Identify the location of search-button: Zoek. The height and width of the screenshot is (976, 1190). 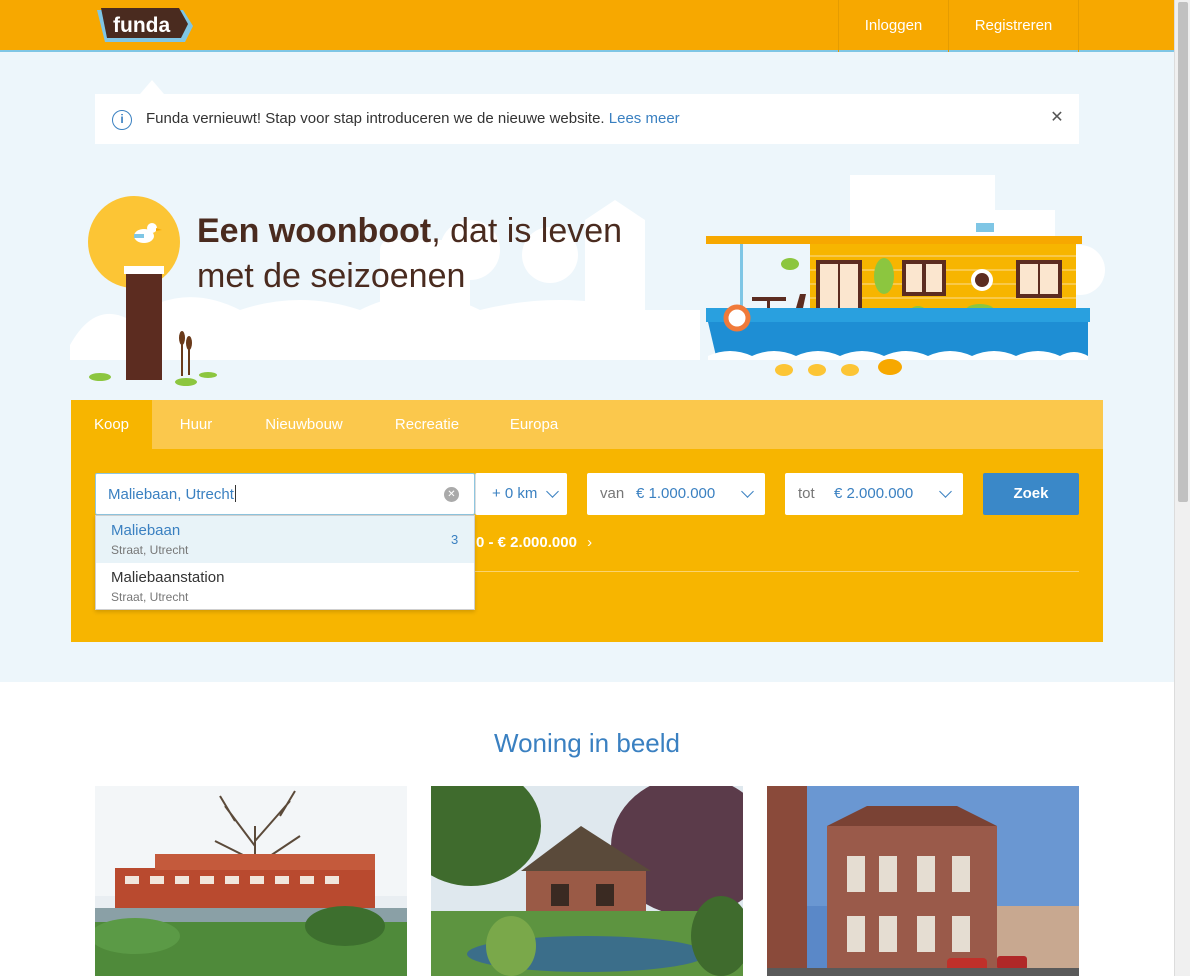
(1031, 494).